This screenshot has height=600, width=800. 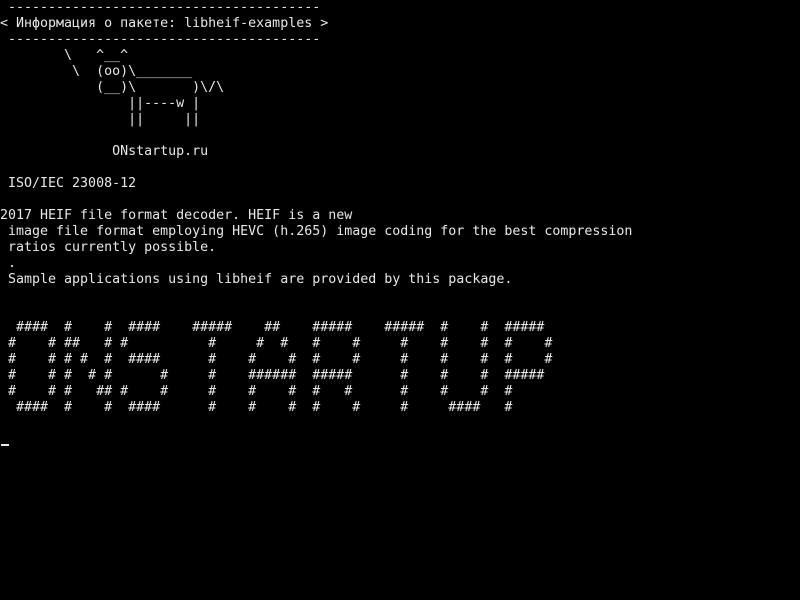 What do you see at coordinates (256, 391) in the screenshot?
I see `ascii-banner-row-5: # # # ## # # # # # # # # # # #` at bounding box center [256, 391].